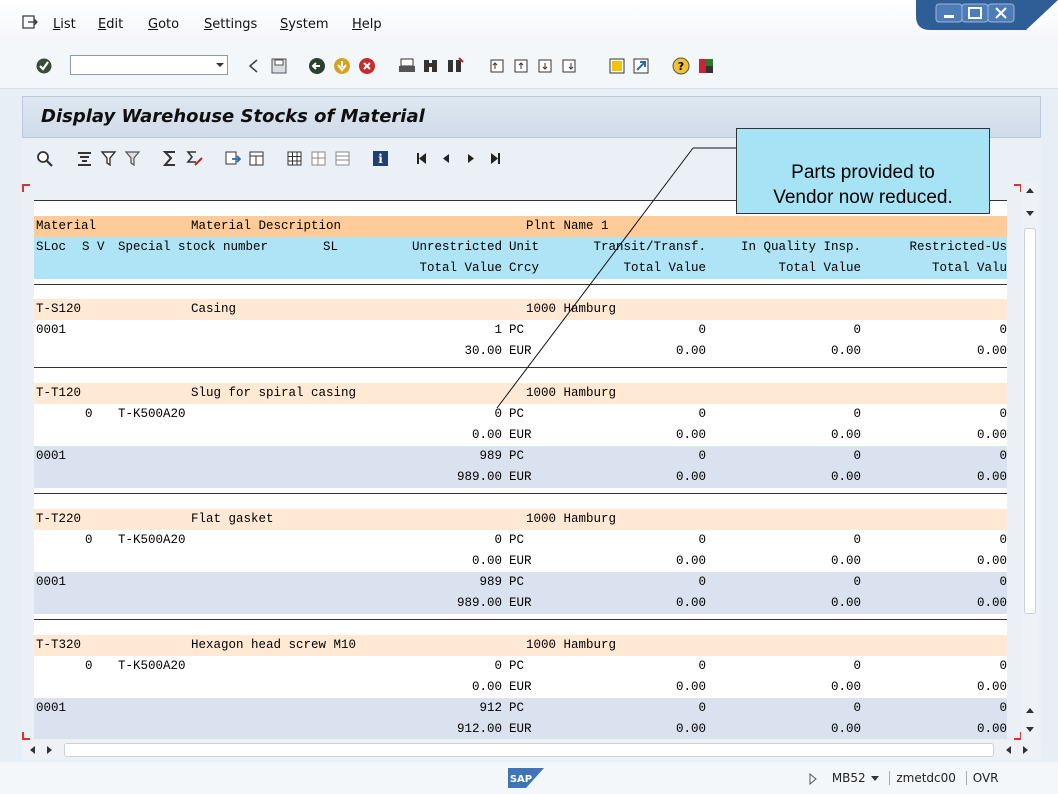  I want to click on status-expand-icon, so click(813, 778).